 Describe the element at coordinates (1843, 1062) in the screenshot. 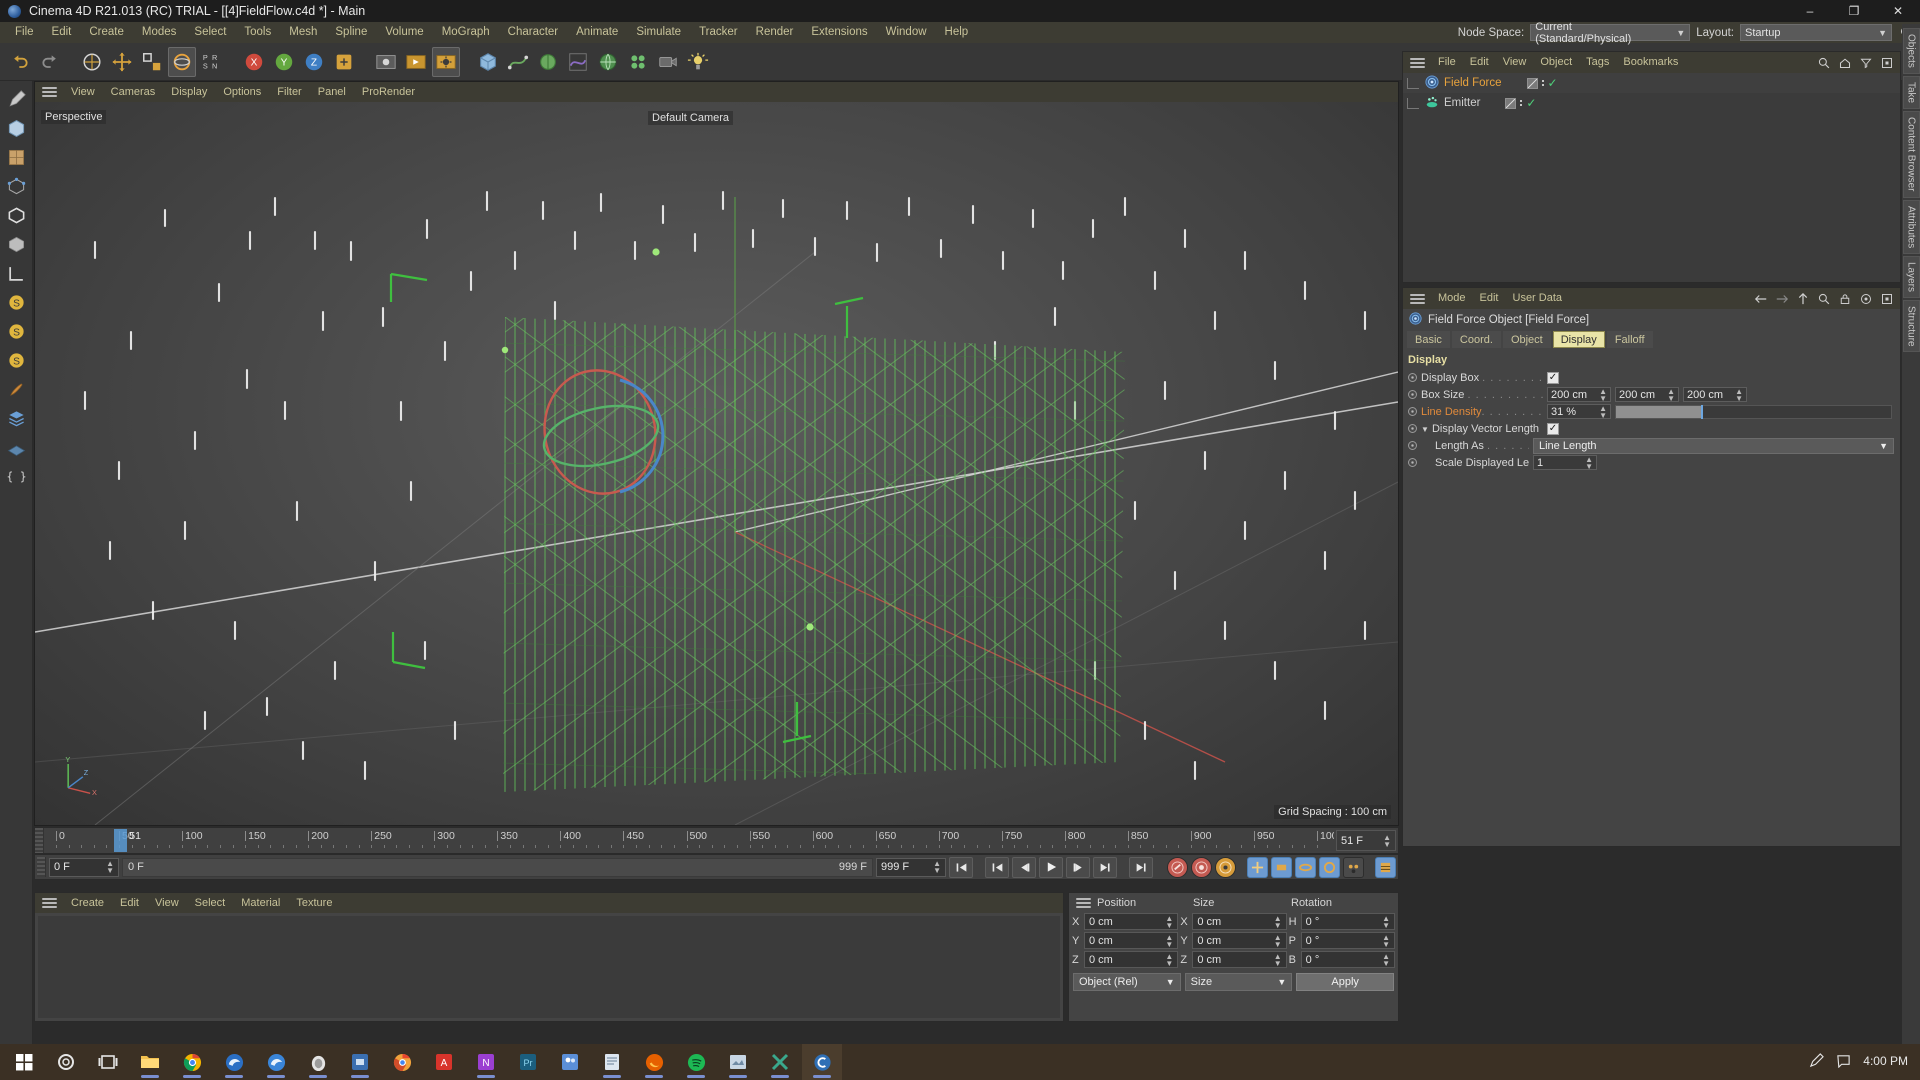

I see `notification-tray-icon` at that location.